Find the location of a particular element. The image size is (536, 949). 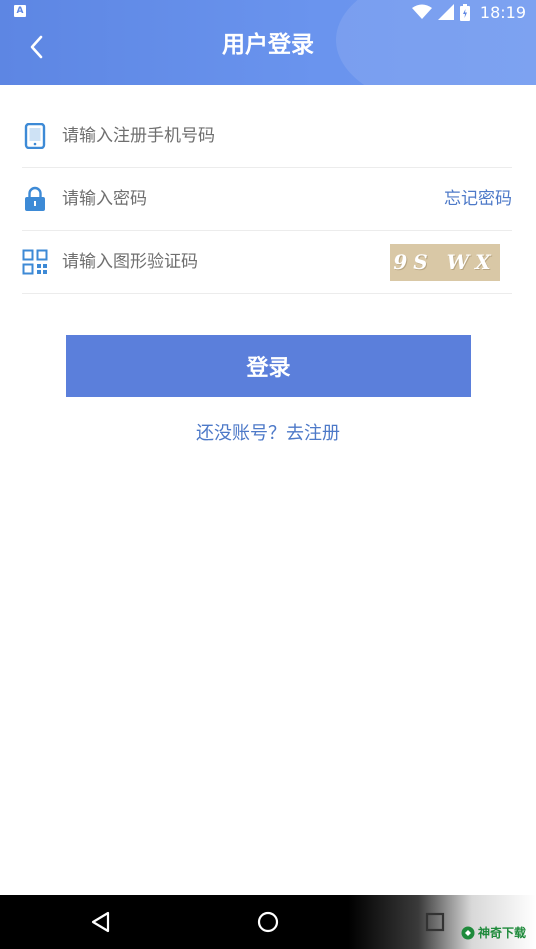

lock-icon is located at coordinates (35, 198).